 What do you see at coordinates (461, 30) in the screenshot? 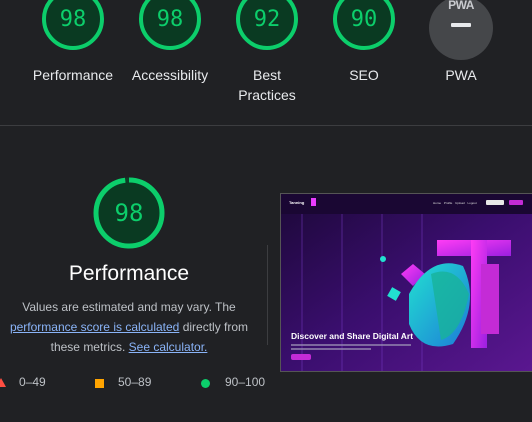
I see `pwa-badge: PWA` at bounding box center [461, 30].